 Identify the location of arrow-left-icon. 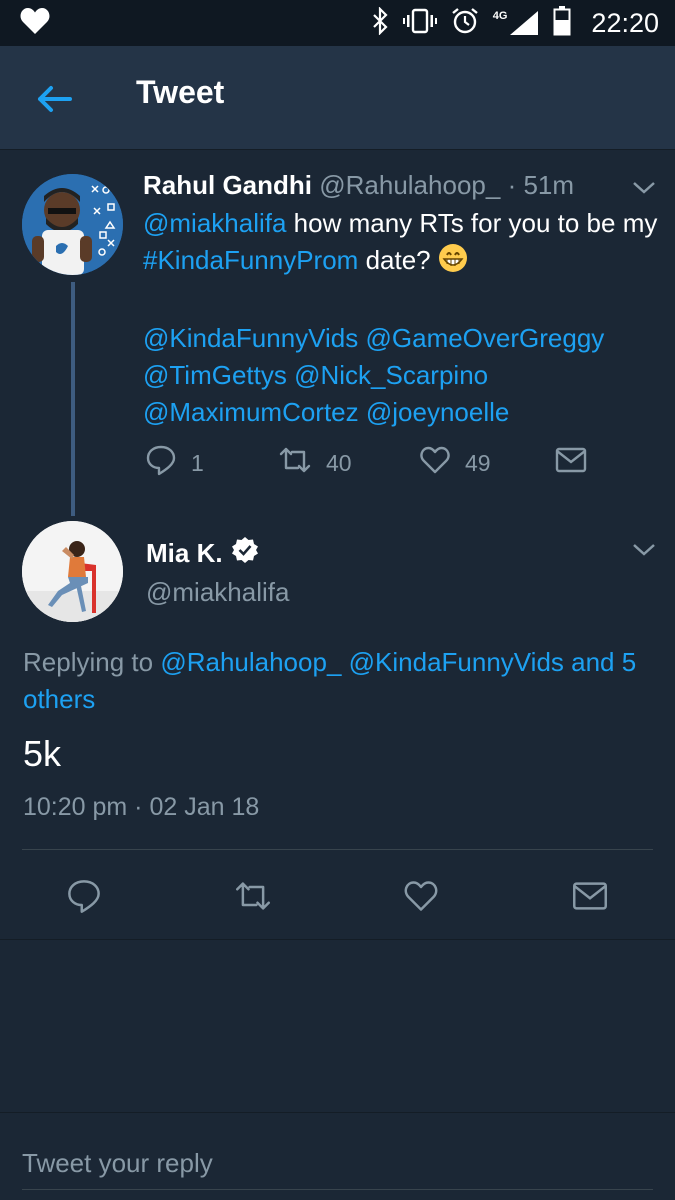
(54, 99).